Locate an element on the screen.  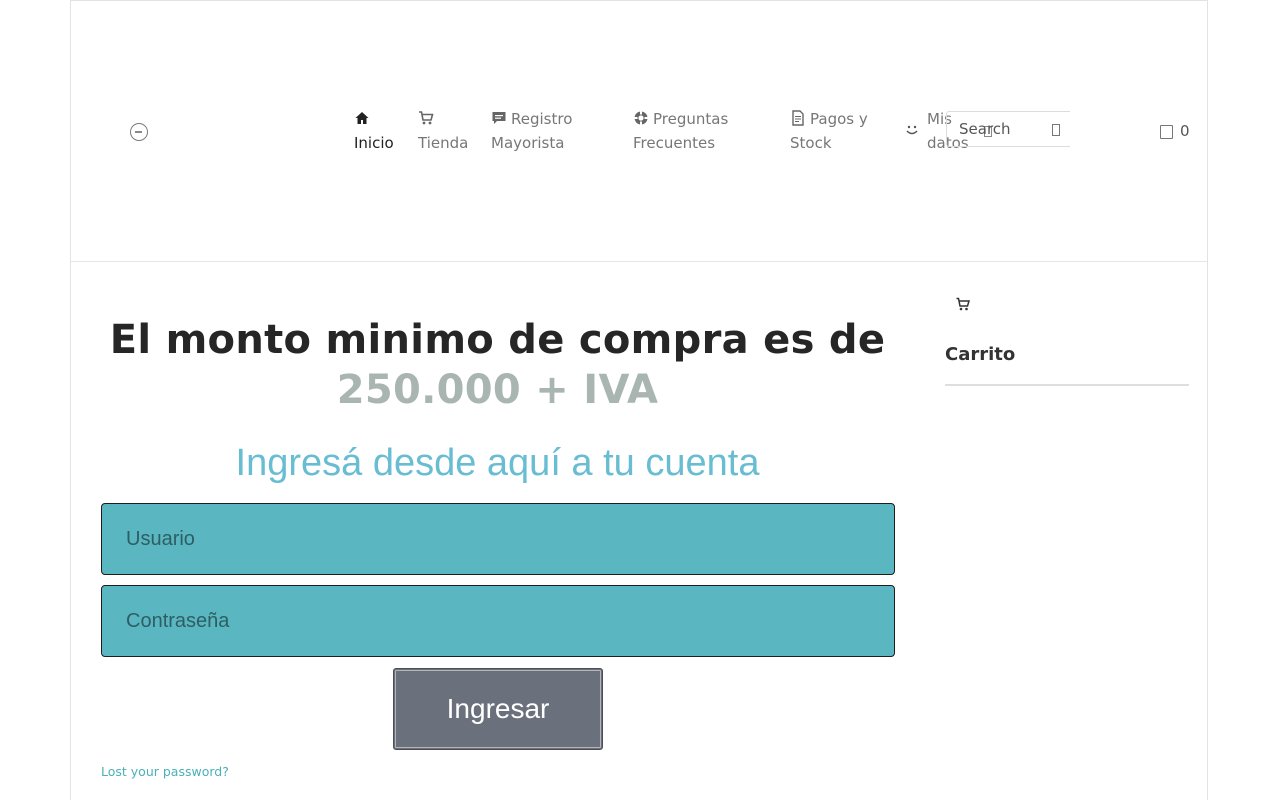
sidebar-cart-icon is located at coordinates (963, 304).